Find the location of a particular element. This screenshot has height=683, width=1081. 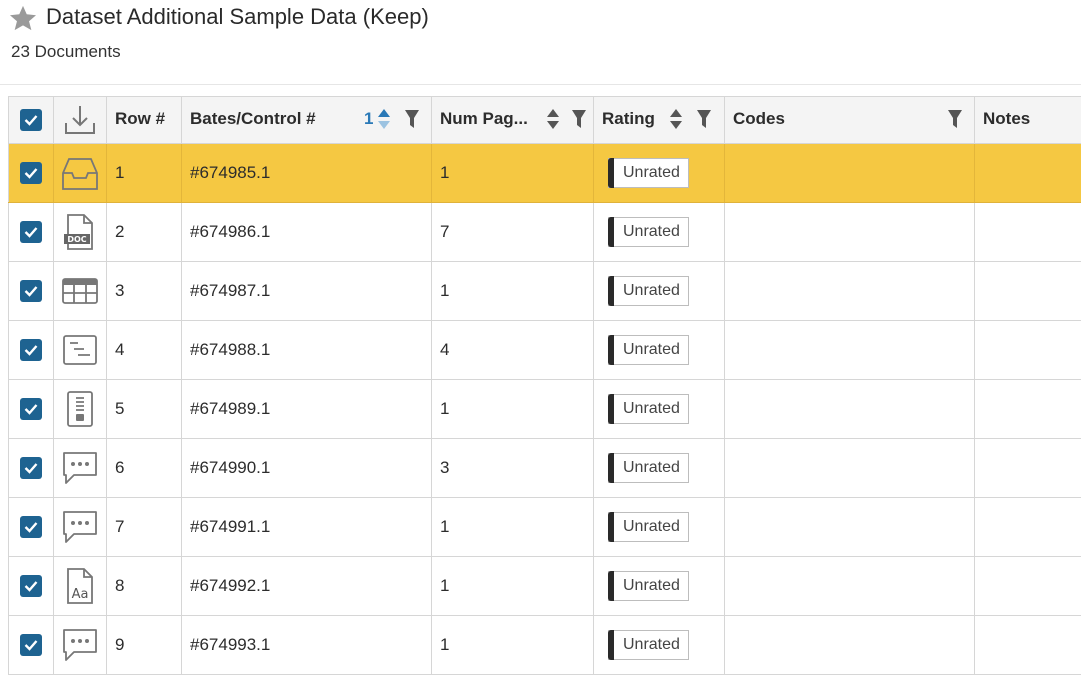

bates-cell: #674990.1 is located at coordinates (307, 468).